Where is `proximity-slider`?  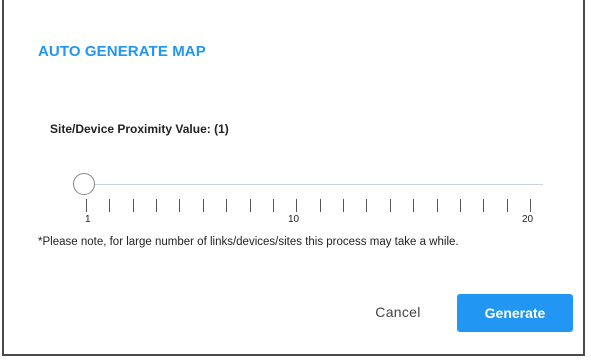
proximity-slider is located at coordinates (308, 185).